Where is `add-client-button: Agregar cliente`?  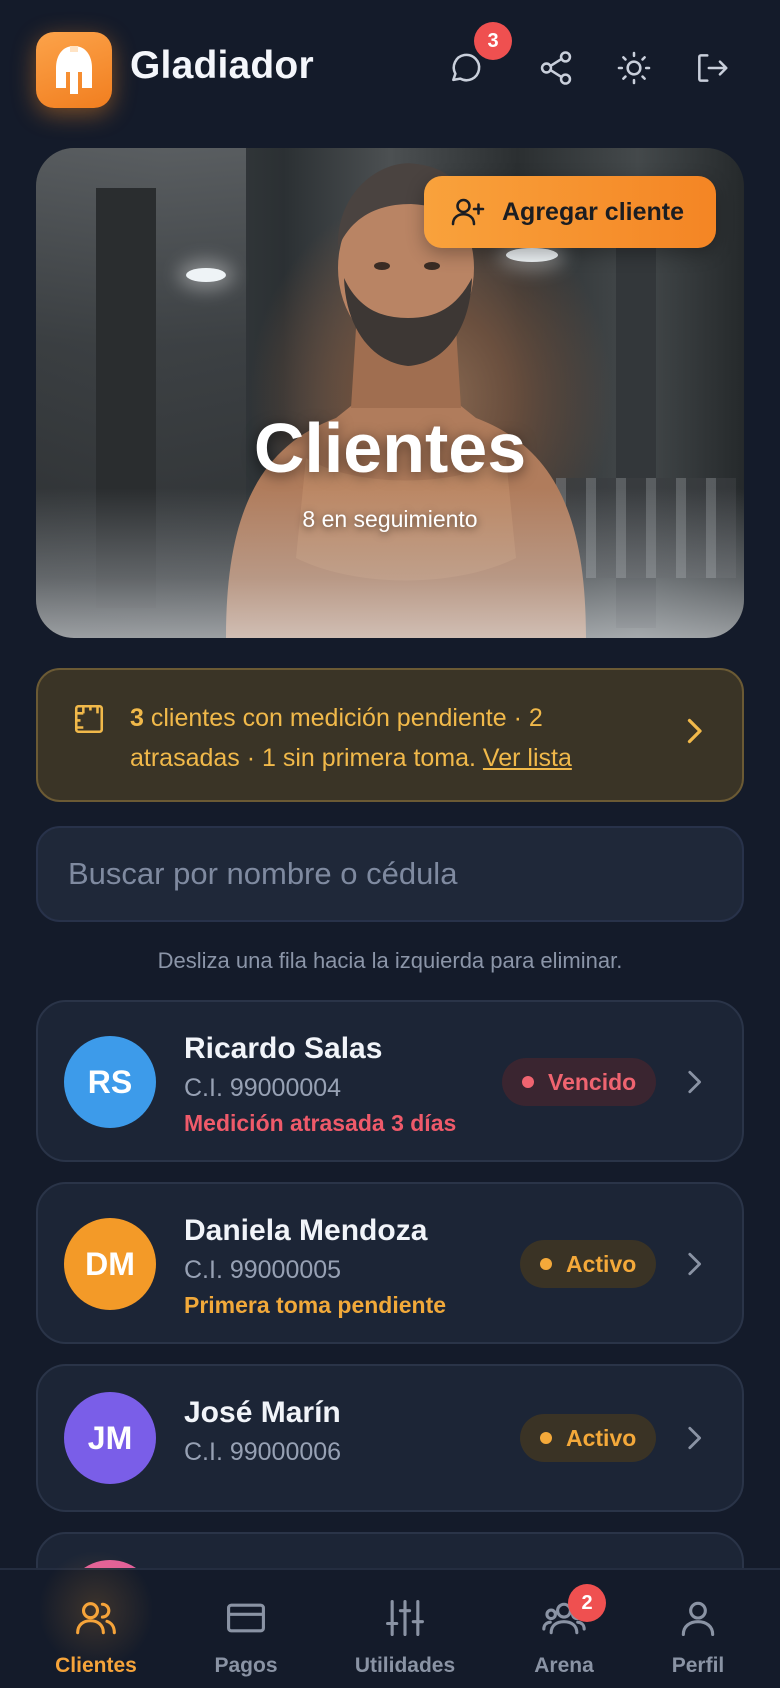 add-client-button: Agregar cliente is located at coordinates (570, 212).